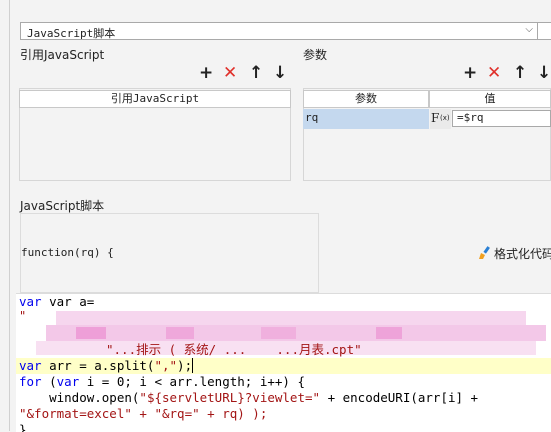  Describe the element at coordinates (279, 31) in the screenshot. I see `script-type-select: JavaScript脚本 ⌵` at that location.